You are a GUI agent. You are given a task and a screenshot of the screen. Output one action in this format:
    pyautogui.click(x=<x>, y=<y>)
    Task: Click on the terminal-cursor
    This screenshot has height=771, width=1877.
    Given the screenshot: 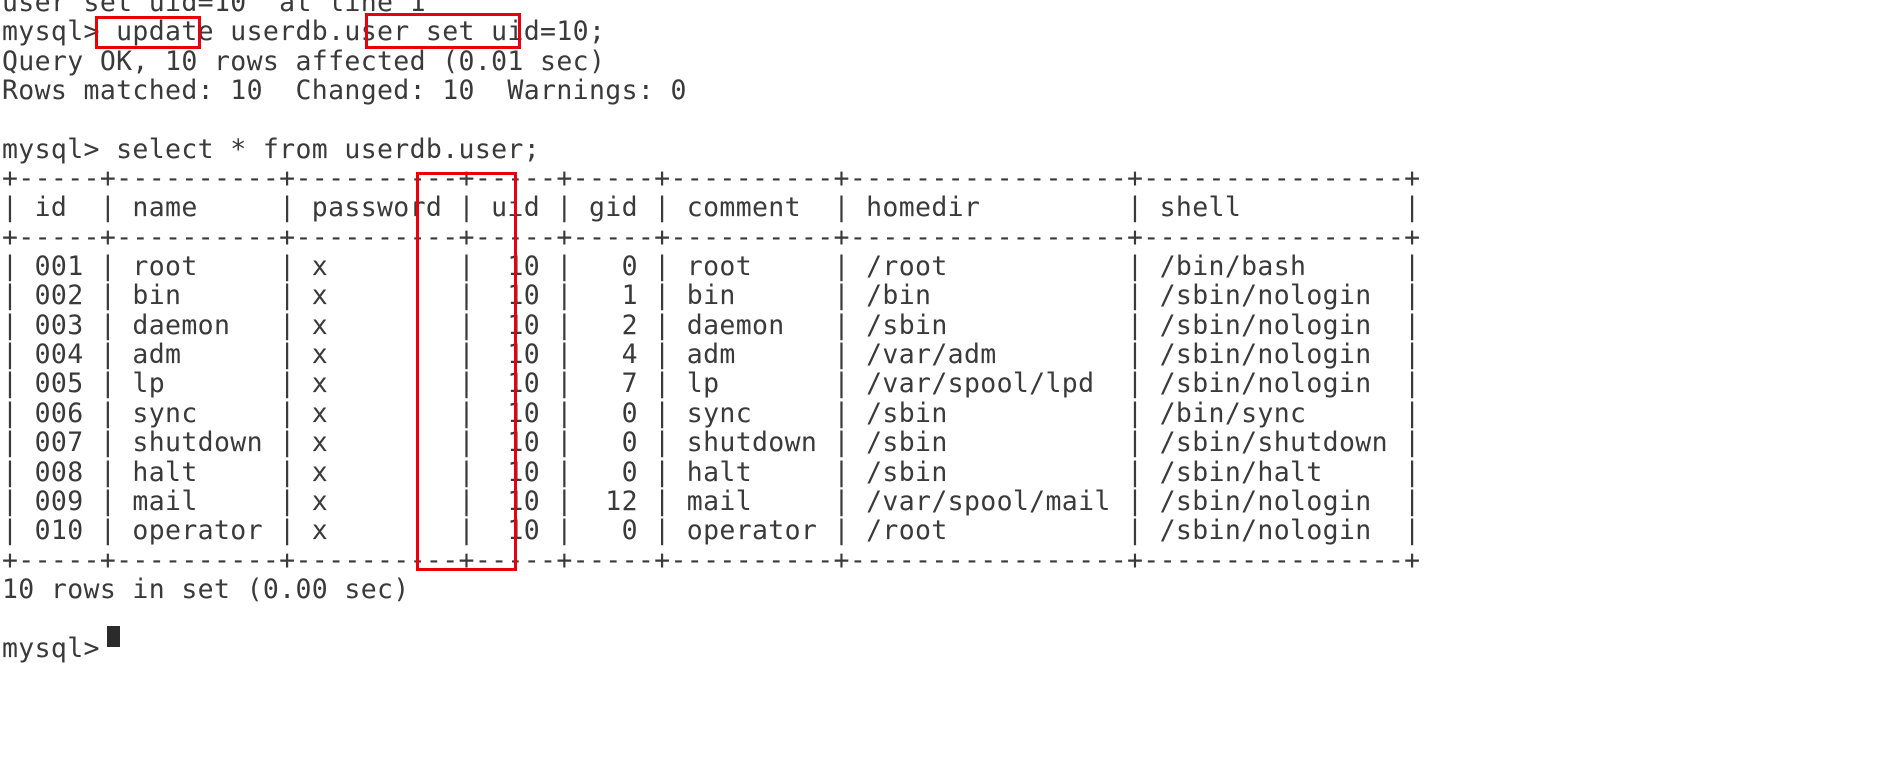 What is the action you would take?
    pyautogui.click(x=113, y=636)
    